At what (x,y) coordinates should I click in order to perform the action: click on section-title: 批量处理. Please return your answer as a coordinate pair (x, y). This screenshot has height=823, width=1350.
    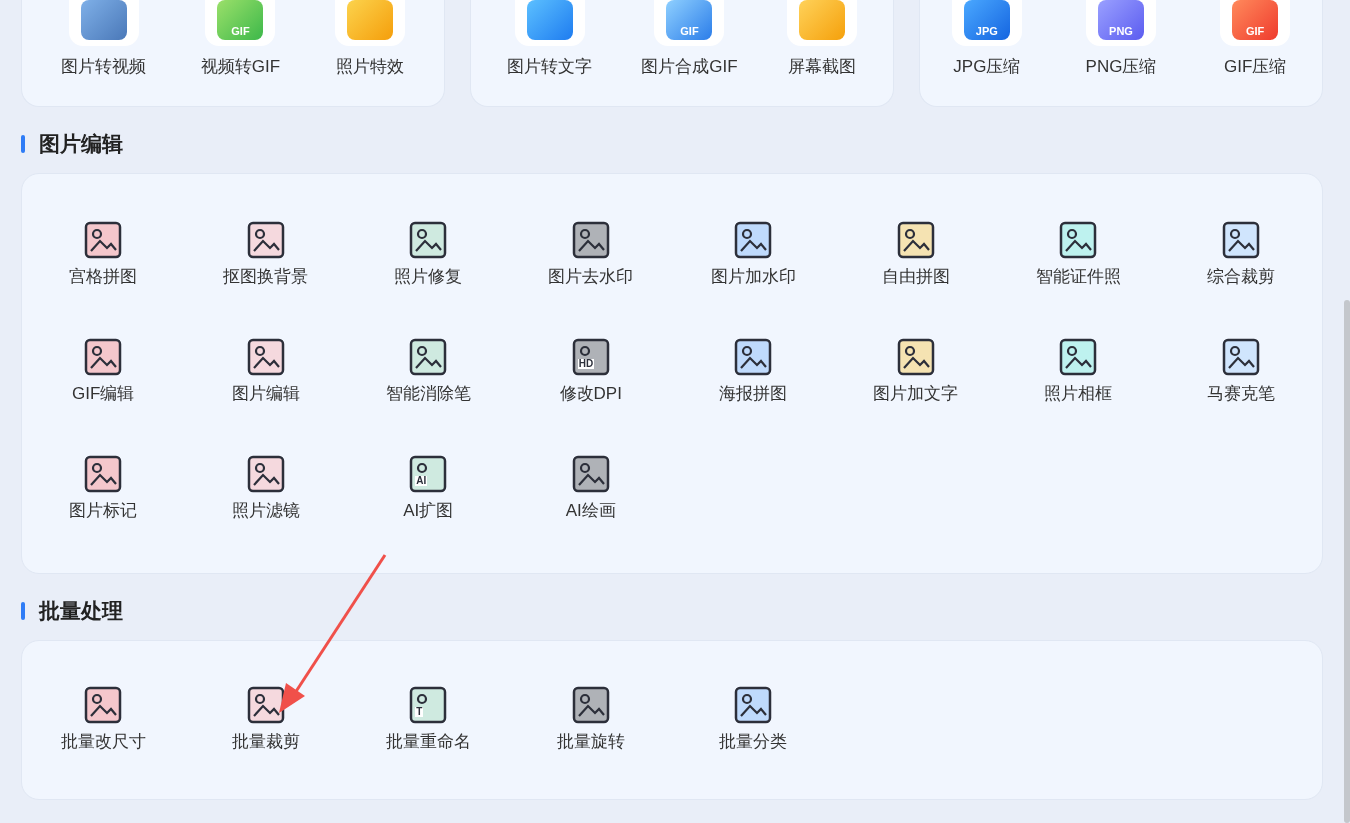
    Looking at the image, I should click on (81, 611).